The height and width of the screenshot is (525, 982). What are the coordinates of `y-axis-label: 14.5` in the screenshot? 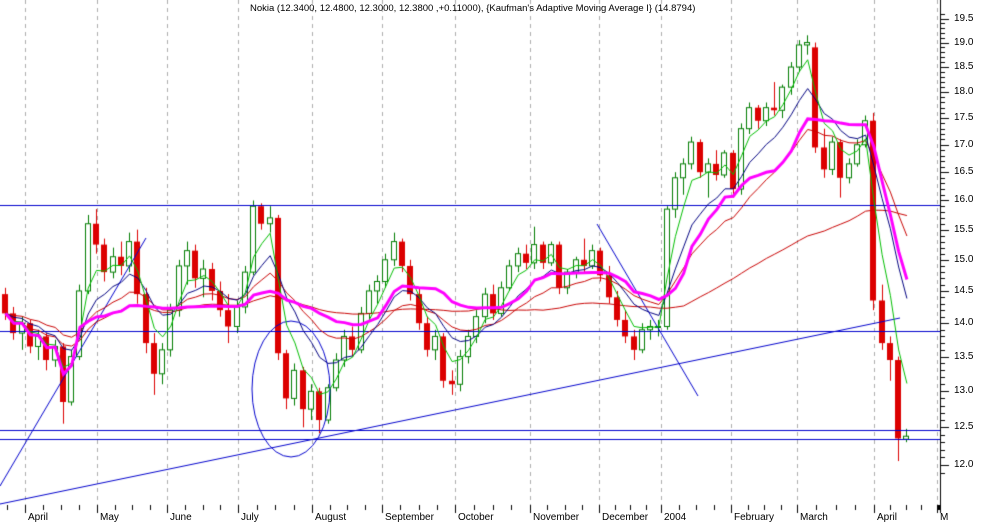 It's located at (964, 290).